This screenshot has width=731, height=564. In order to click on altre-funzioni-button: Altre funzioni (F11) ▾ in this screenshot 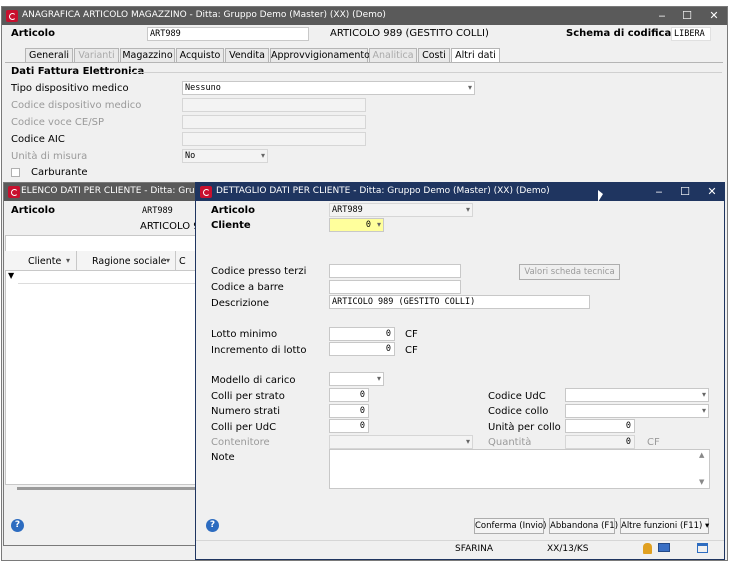, I will do `click(664, 526)`.